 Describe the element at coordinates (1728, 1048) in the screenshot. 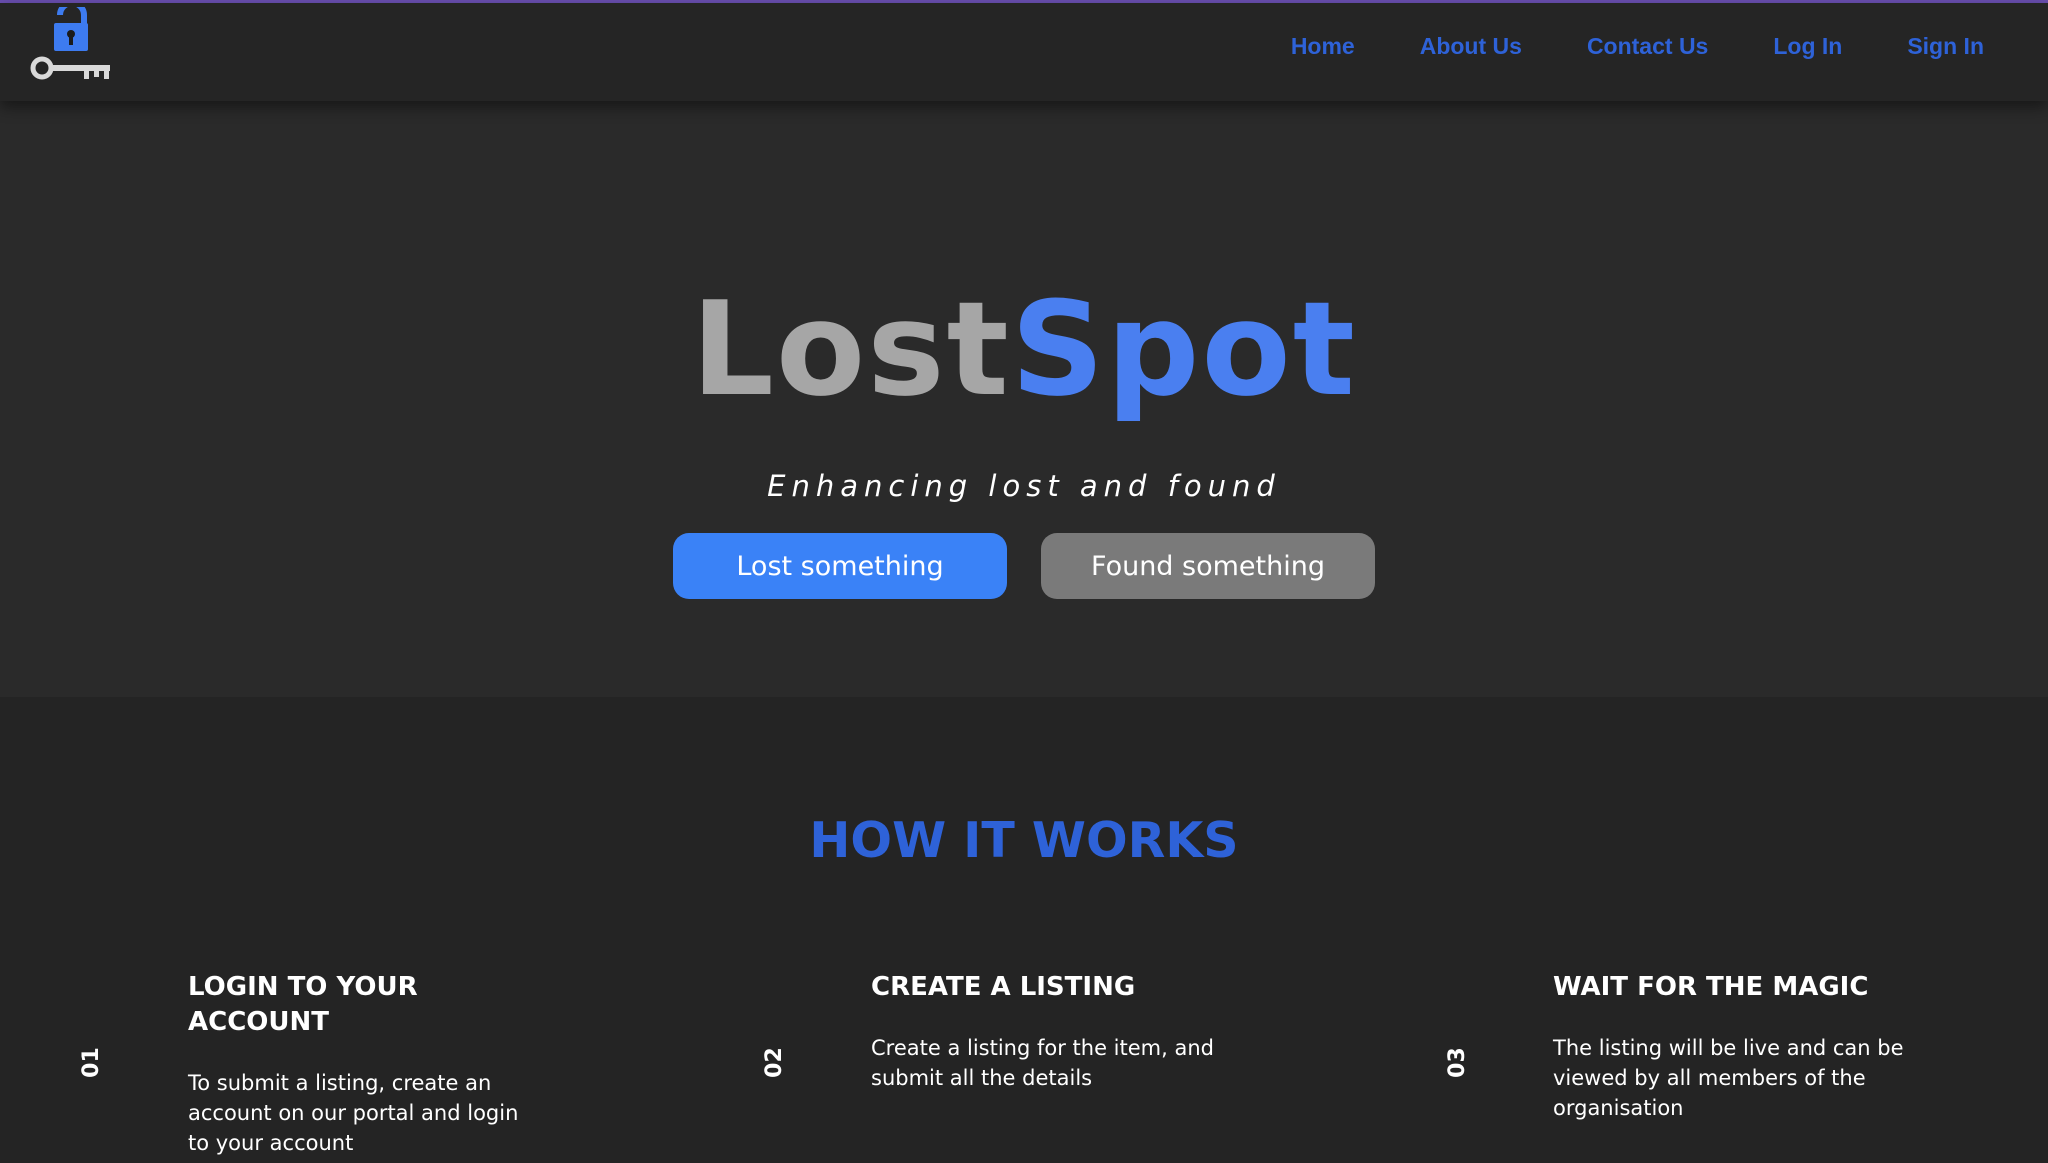

I see `step-3-text-line1: The listing will be live and can be` at that location.